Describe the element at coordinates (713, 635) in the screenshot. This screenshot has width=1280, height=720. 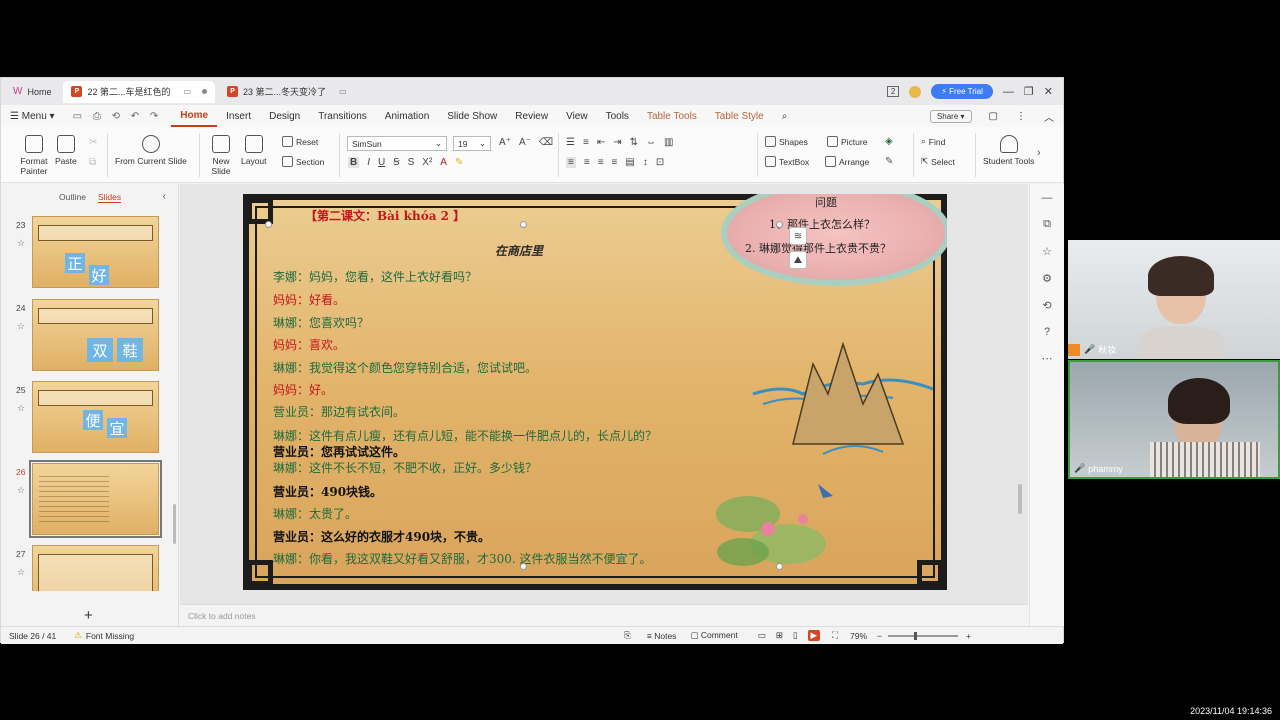
I see `comment-toggle: ▢ Comment` at that location.